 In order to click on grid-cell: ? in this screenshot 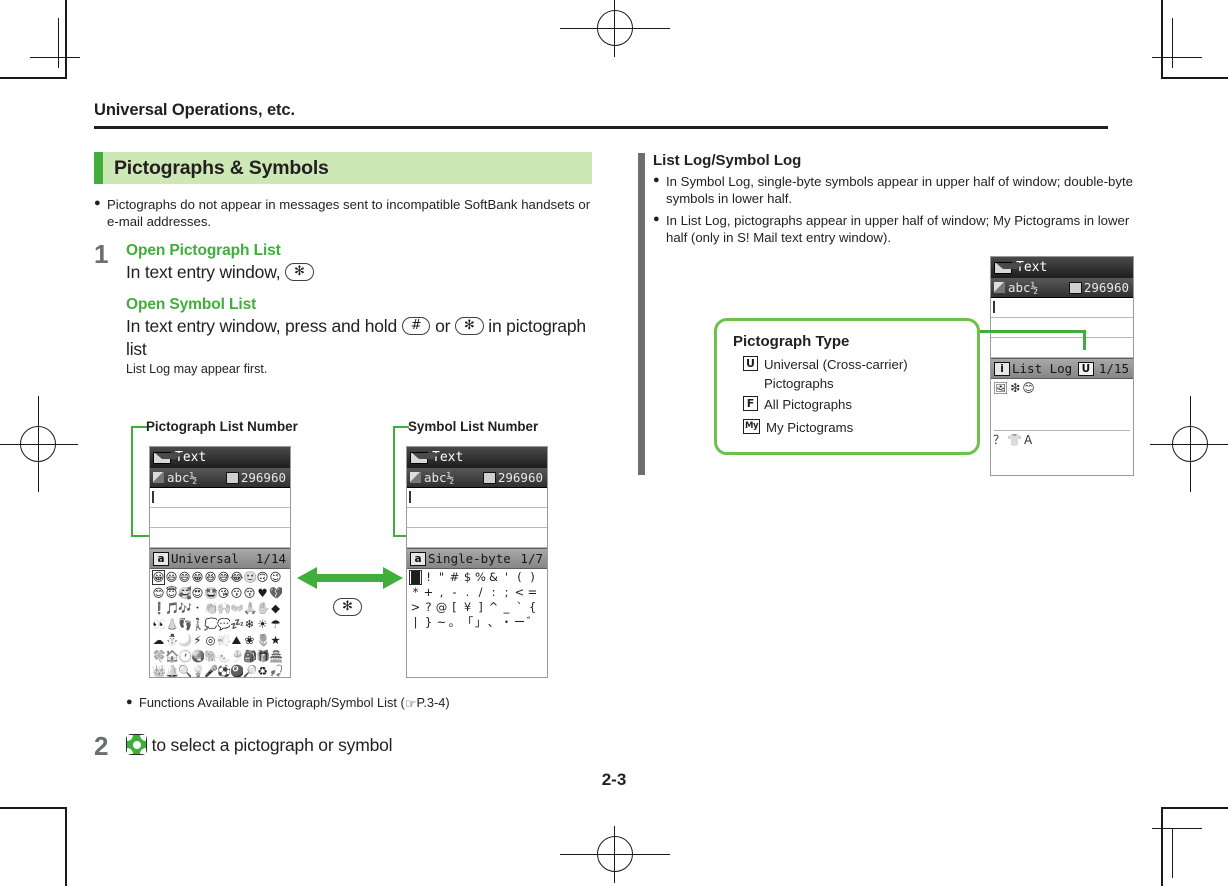, I will do `click(428, 607)`.